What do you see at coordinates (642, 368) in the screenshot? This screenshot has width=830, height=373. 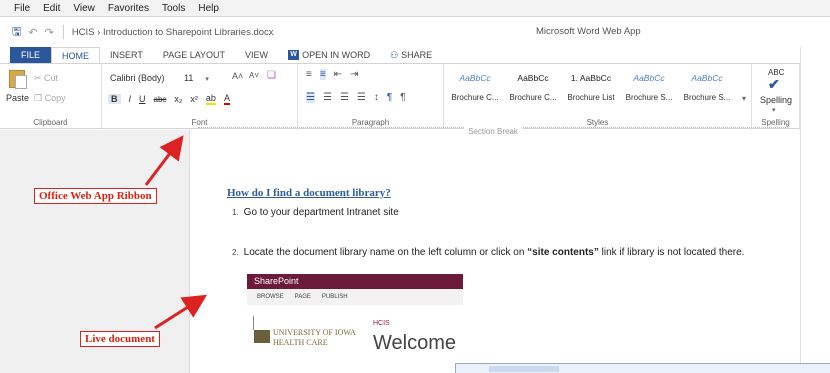 I see `background-window` at bounding box center [642, 368].